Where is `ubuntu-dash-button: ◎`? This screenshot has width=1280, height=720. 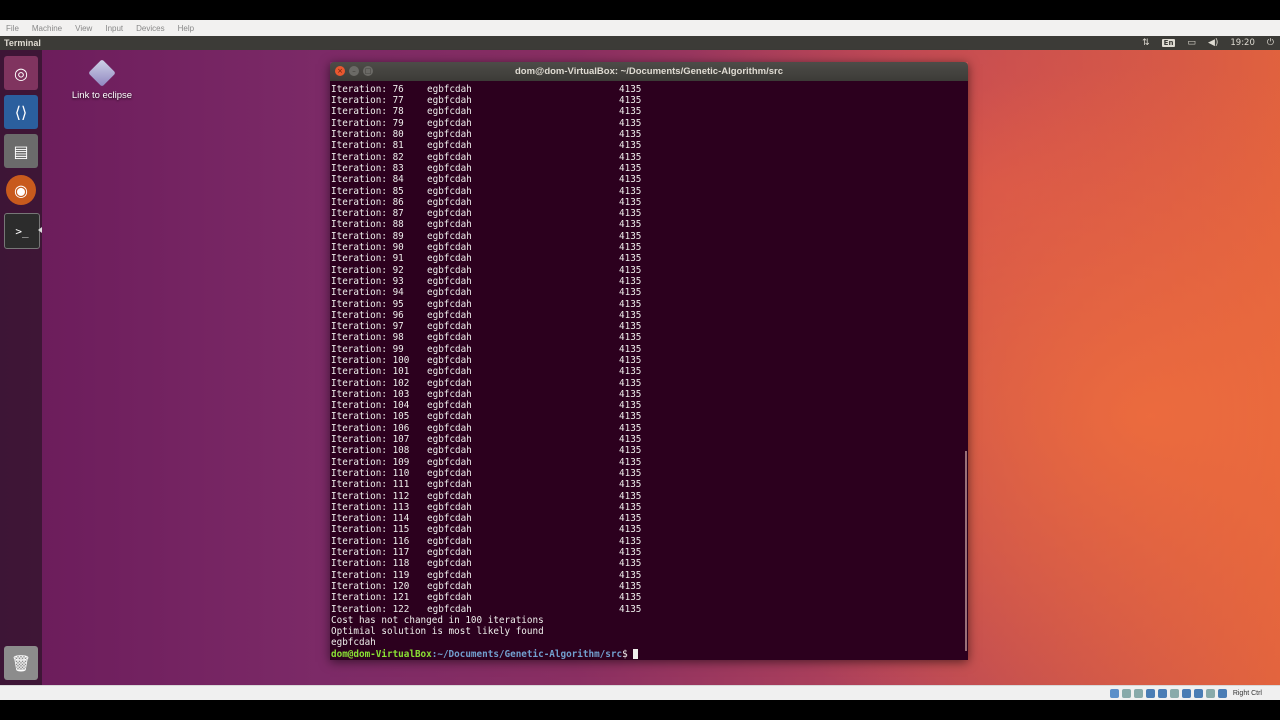 ubuntu-dash-button: ◎ is located at coordinates (21, 73).